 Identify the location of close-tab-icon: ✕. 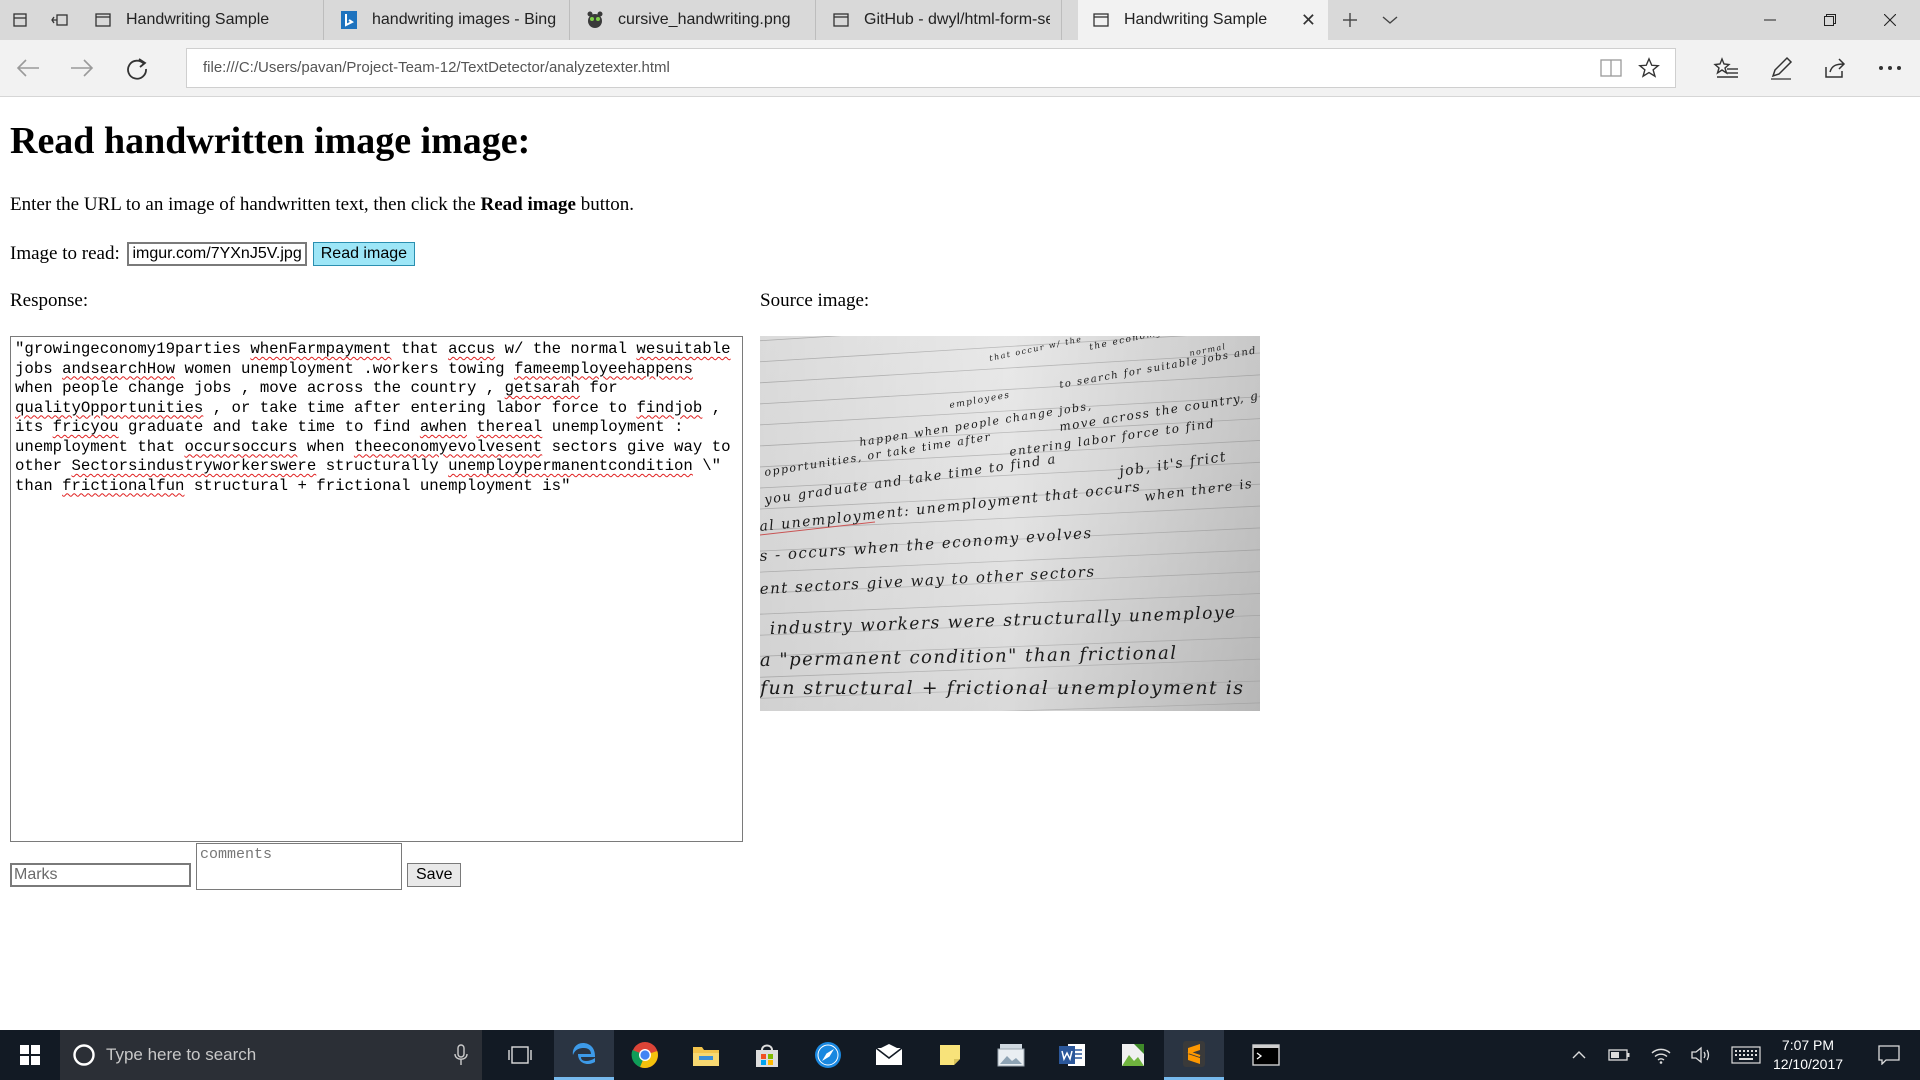
(1308, 20).